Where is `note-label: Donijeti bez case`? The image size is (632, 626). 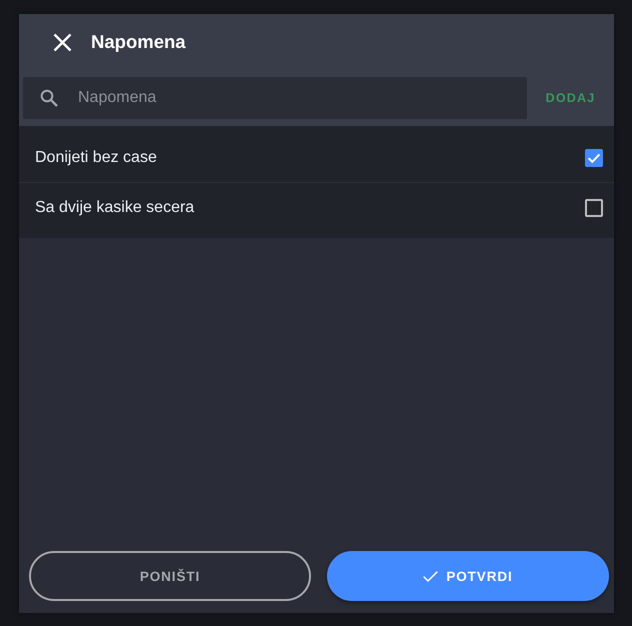
note-label: Donijeti bez case is located at coordinates (96, 157).